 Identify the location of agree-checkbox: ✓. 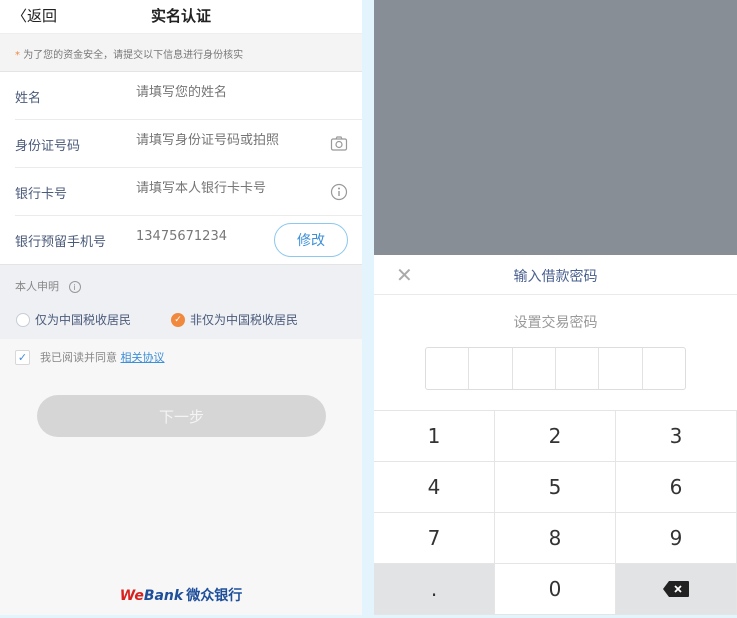
(22, 357).